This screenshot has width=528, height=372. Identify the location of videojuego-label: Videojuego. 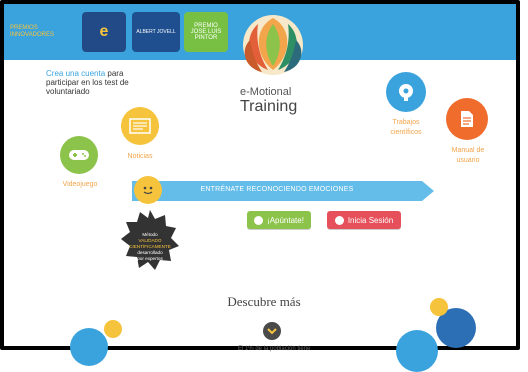
(80, 184).